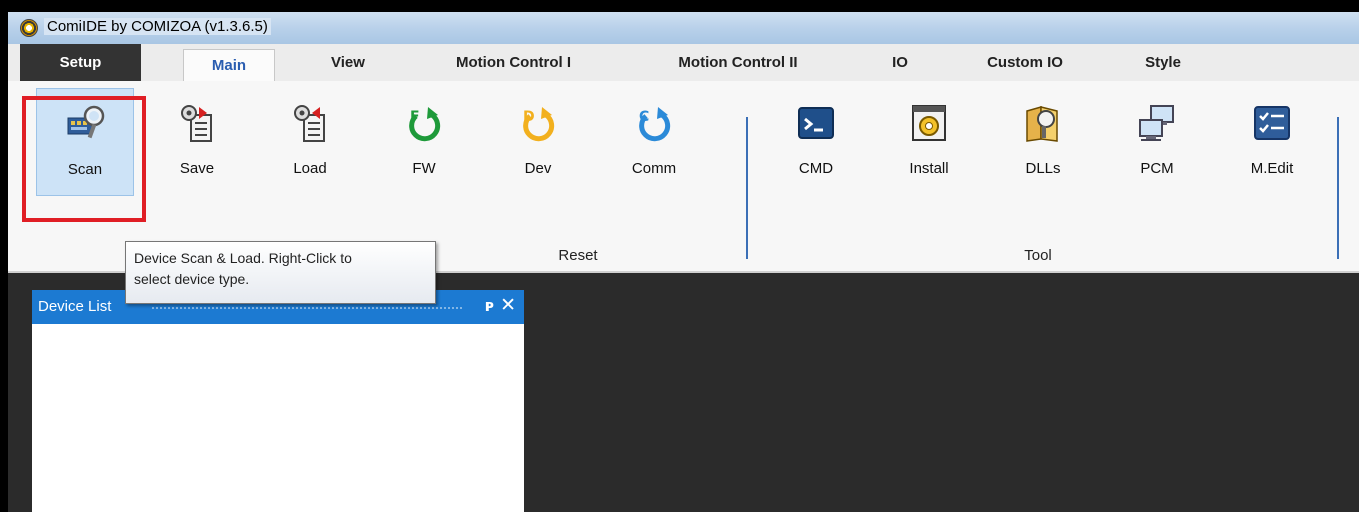 This screenshot has width=1359, height=512. I want to click on comm-reset-button: C Comm, so click(654, 142).